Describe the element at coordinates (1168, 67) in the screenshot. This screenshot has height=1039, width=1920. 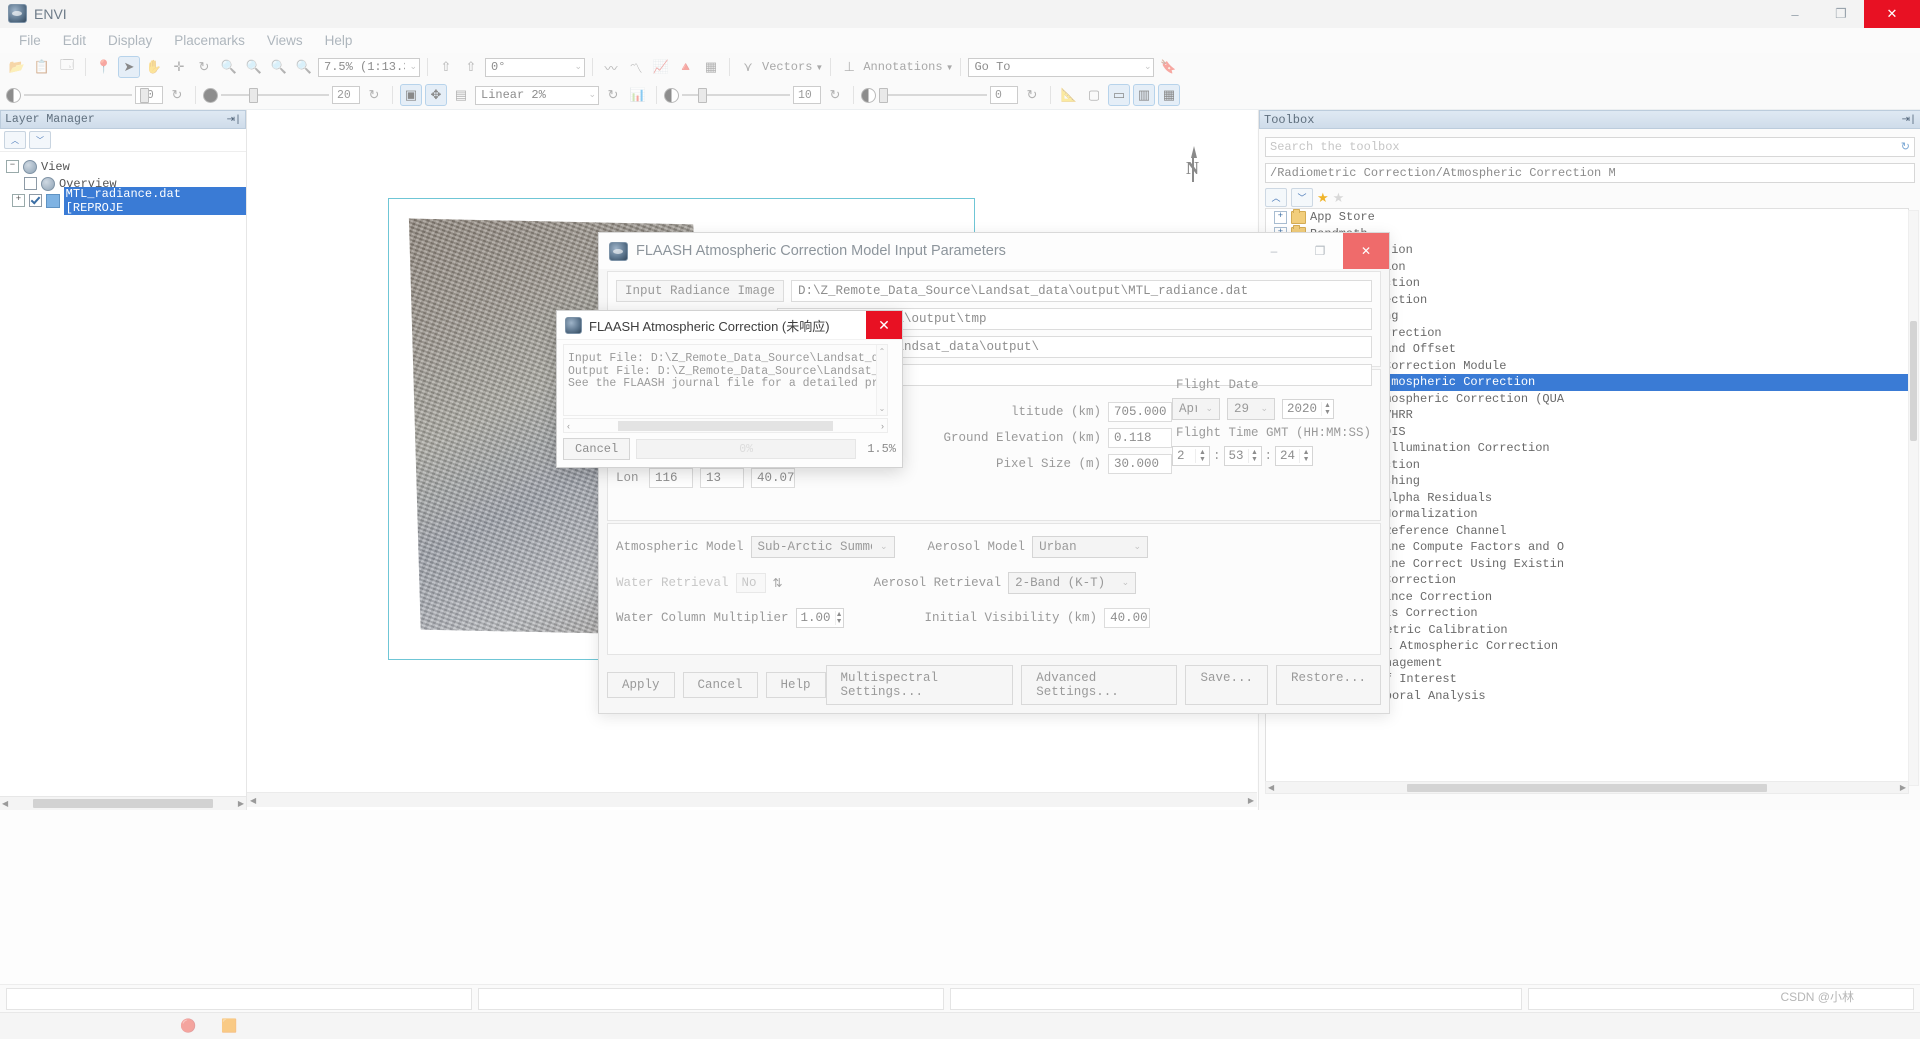
I see `goto-search-icon: 🔖` at that location.